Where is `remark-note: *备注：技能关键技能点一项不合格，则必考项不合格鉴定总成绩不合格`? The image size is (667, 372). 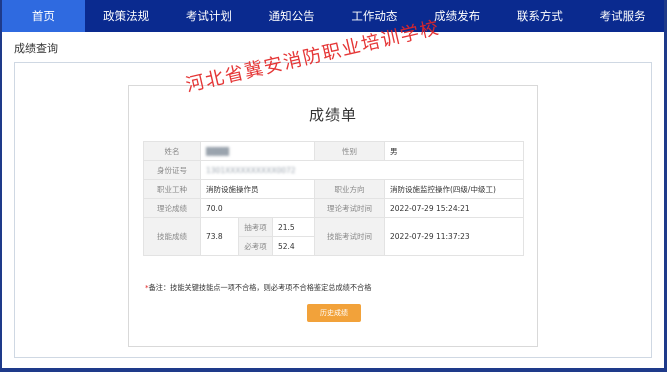 remark-note: *备注：技能关键技能点一项不合格，则必考项不合格鉴定总成绩不合格 is located at coordinates (258, 288).